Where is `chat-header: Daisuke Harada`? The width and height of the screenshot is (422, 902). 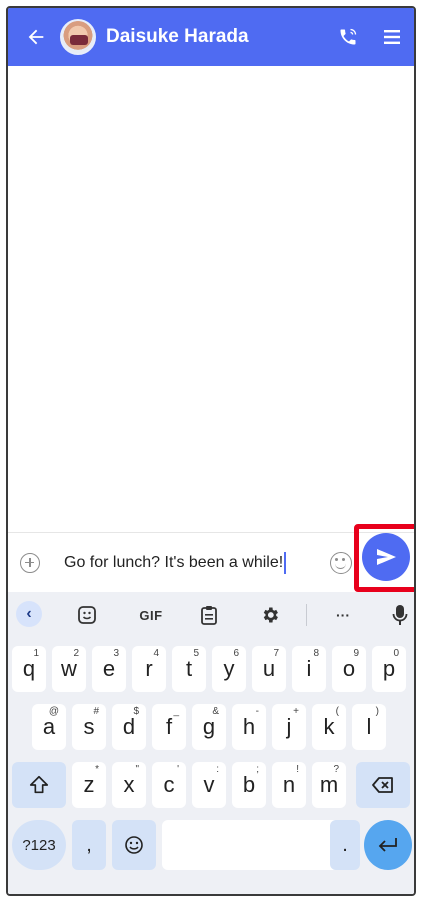 chat-header: Daisuke Harada is located at coordinates (211, 37).